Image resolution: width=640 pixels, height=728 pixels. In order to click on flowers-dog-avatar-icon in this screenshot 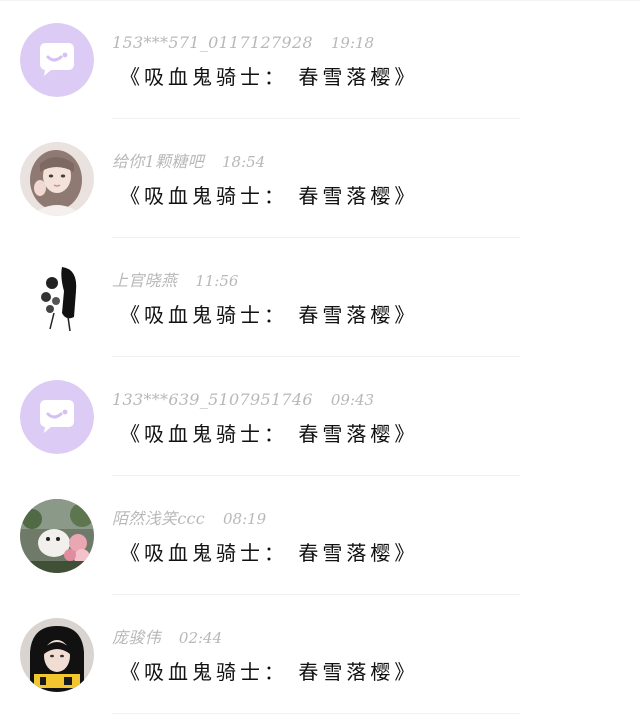, I will do `click(57, 536)`.